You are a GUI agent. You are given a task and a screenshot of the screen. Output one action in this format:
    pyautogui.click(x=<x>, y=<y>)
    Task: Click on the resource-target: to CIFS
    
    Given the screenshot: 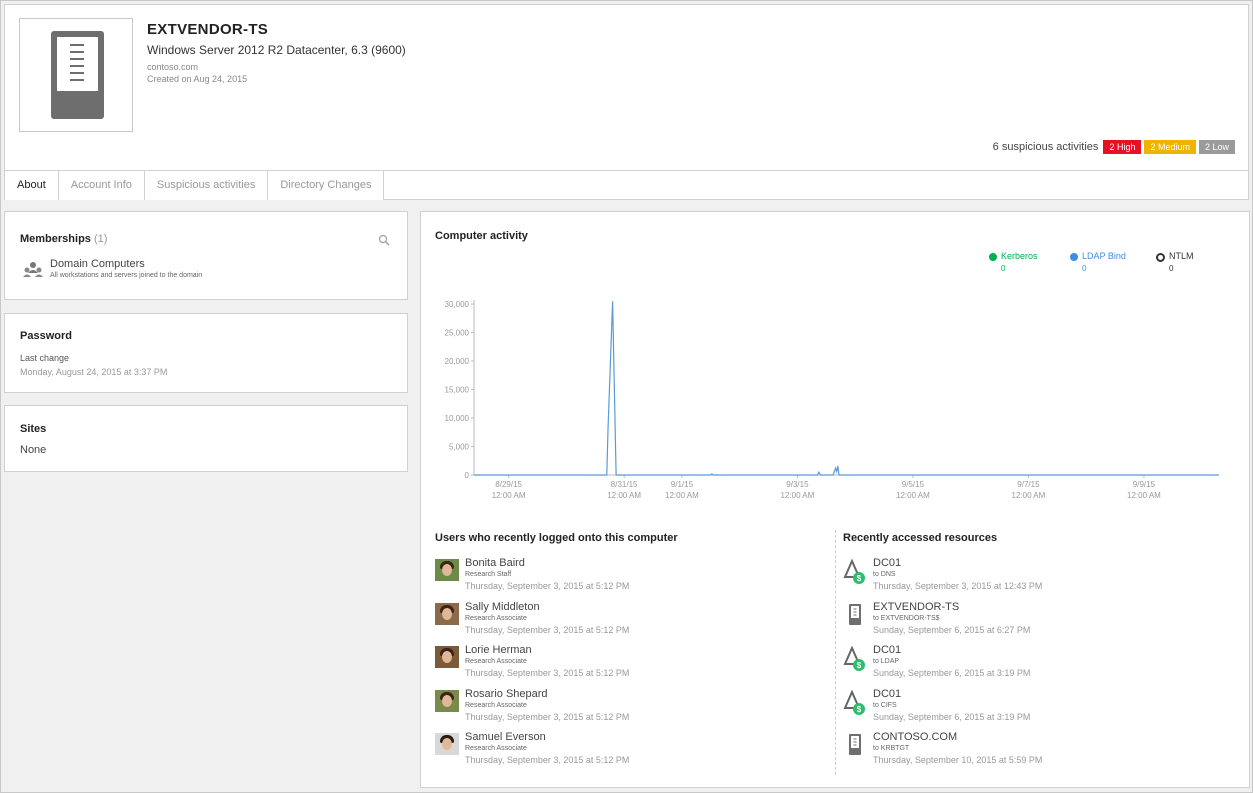 What is the action you would take?
    pyautogui.click(x=885, y=705)
    